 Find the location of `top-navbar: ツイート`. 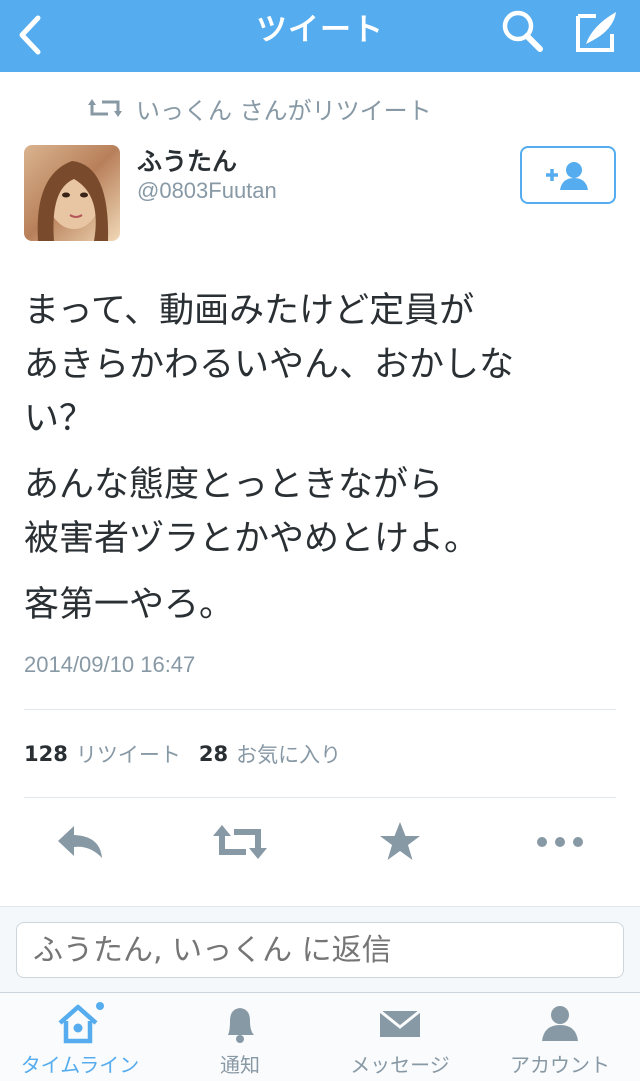

top-navbar: ツイート is located at coordinates (320, 36).